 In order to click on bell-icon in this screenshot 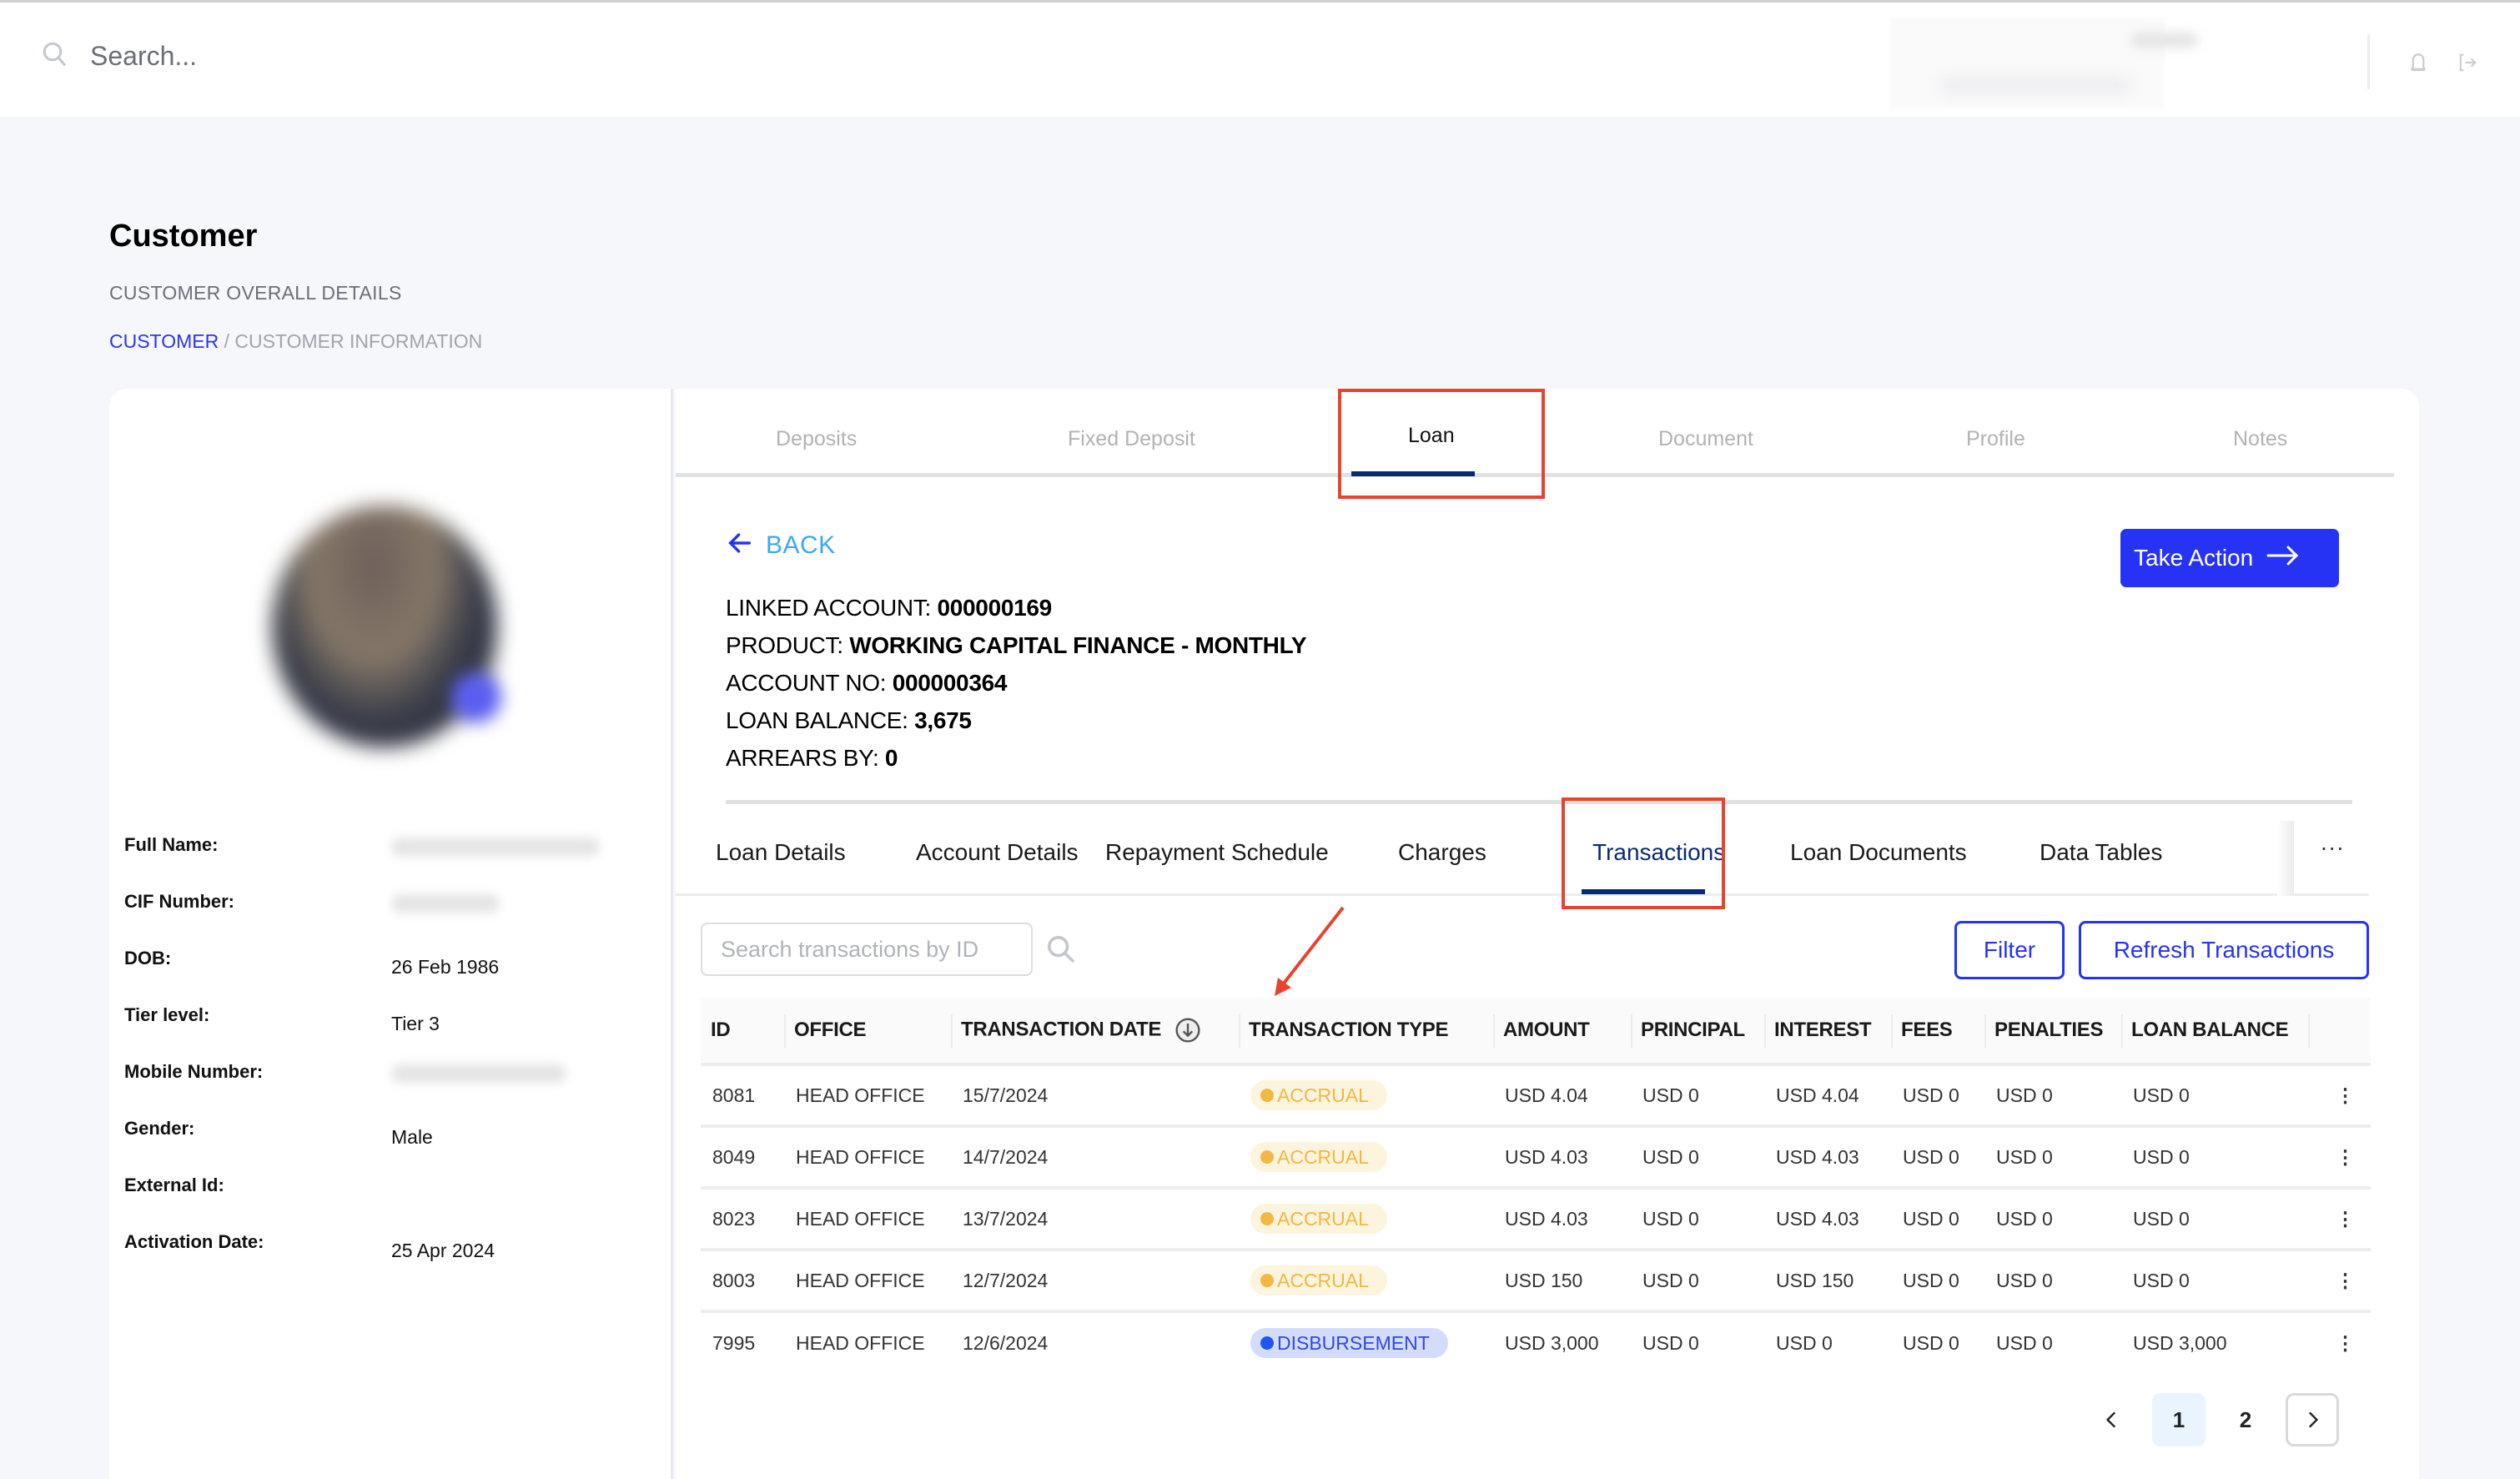, I will do `click(2418, 61)`.